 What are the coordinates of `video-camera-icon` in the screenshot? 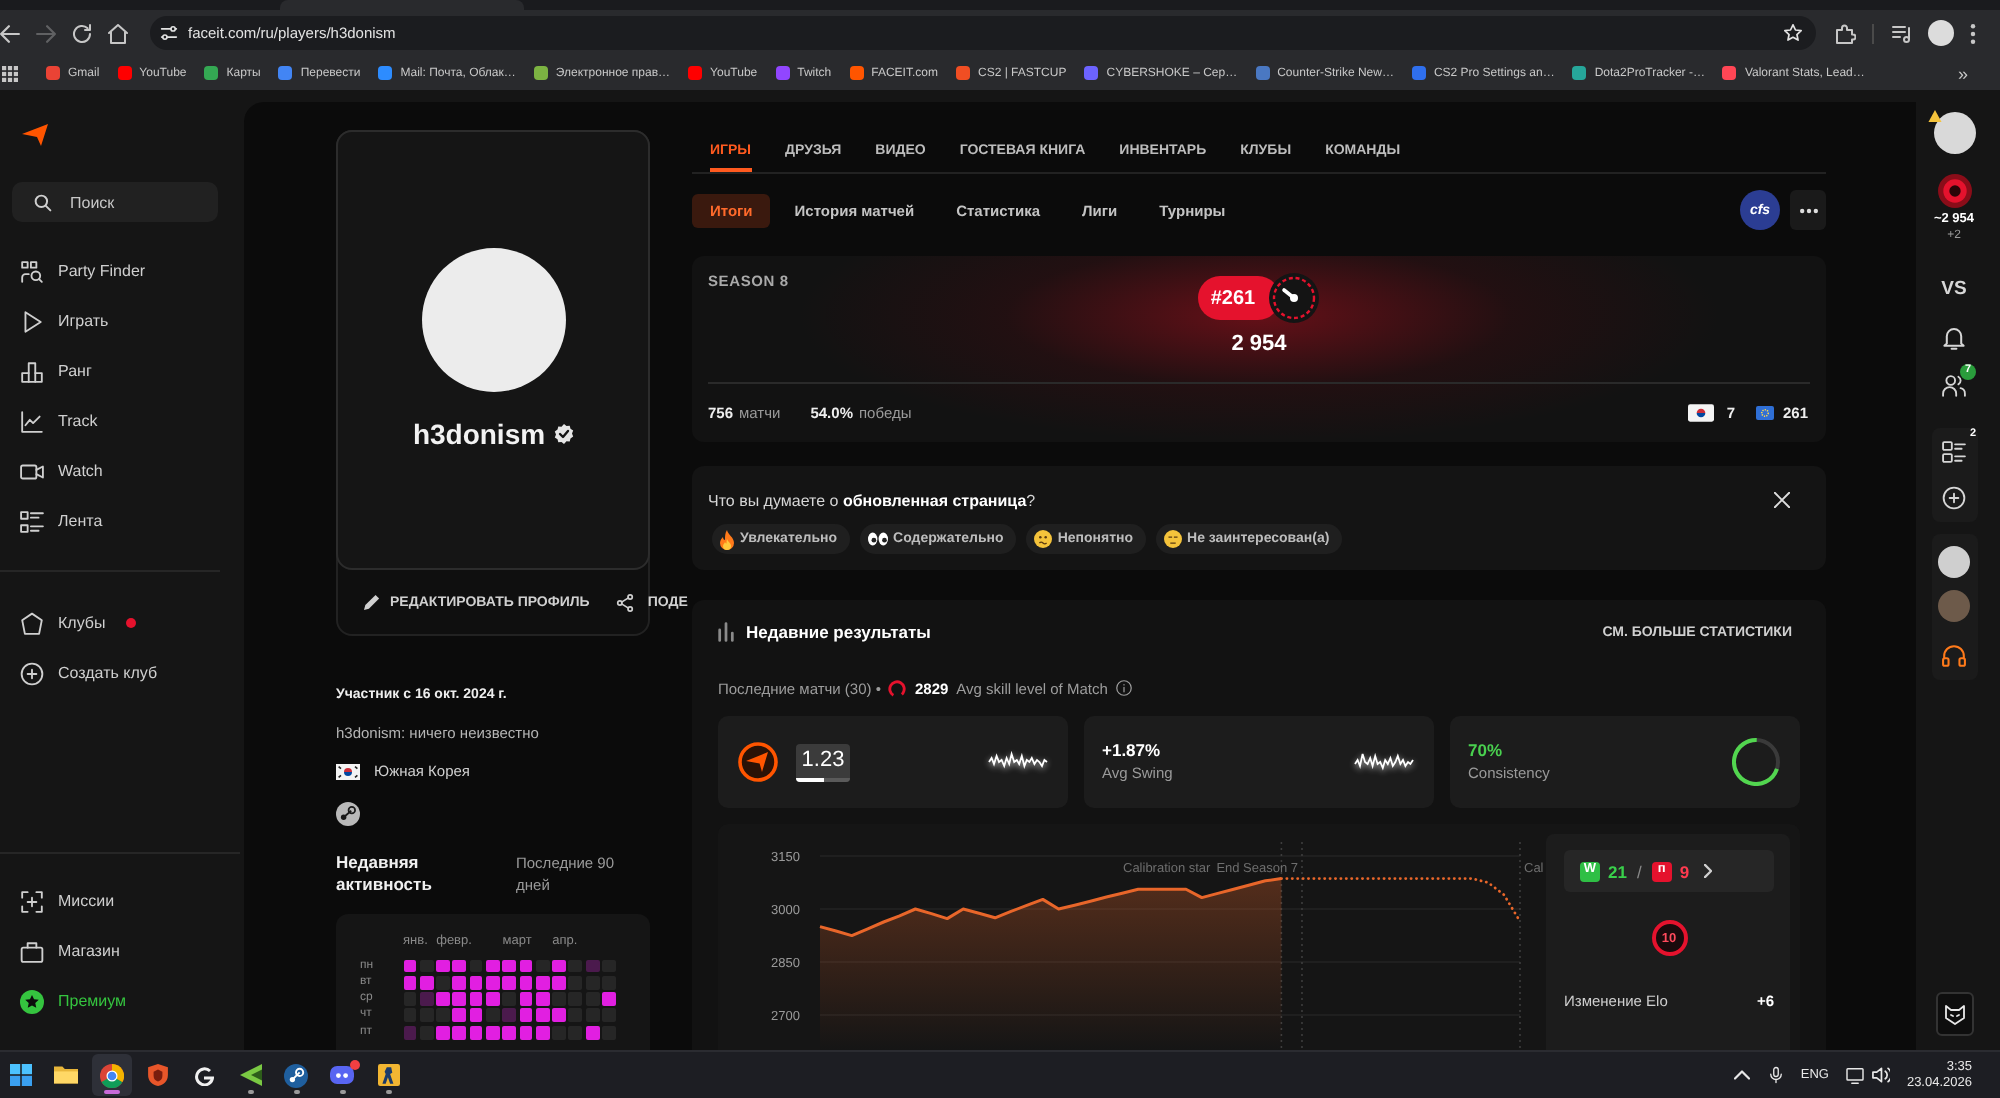 It's located at (32, 471).